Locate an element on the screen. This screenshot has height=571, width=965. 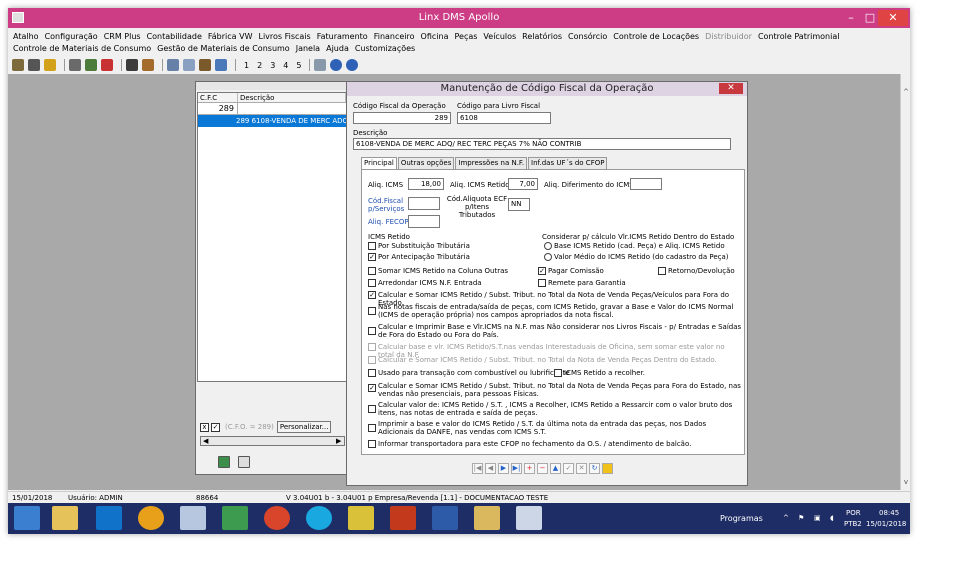
tab-inf-uf: Inf.das UF´s do CFOP is located at coordinates (568, 163).